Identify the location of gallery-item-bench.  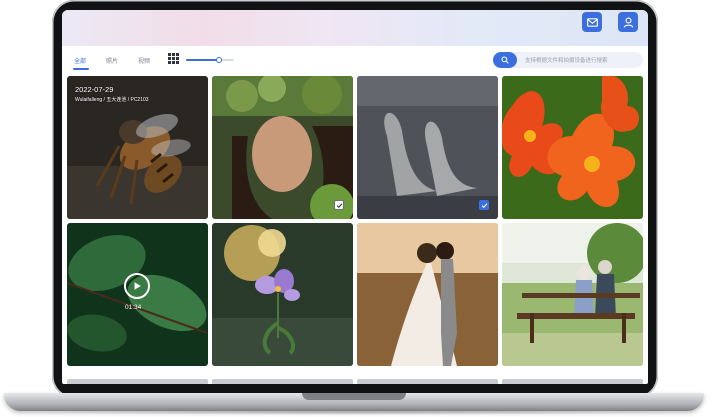
(572, 294).